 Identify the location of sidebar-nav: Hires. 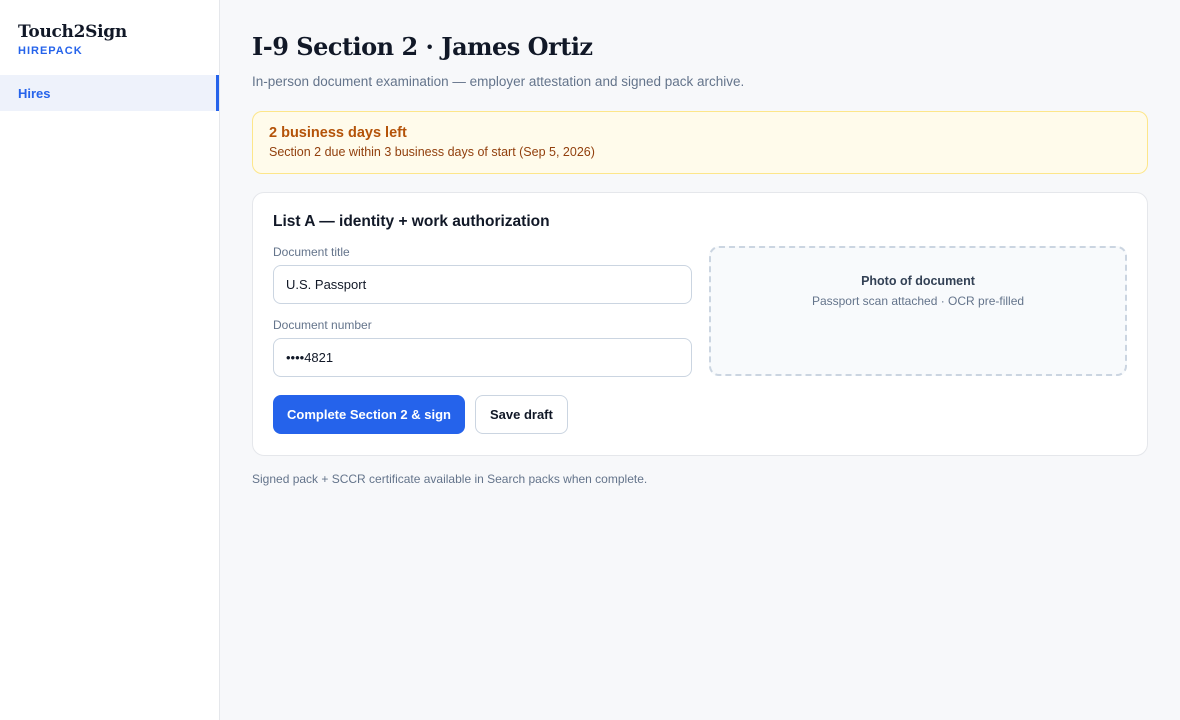
(109, 93).